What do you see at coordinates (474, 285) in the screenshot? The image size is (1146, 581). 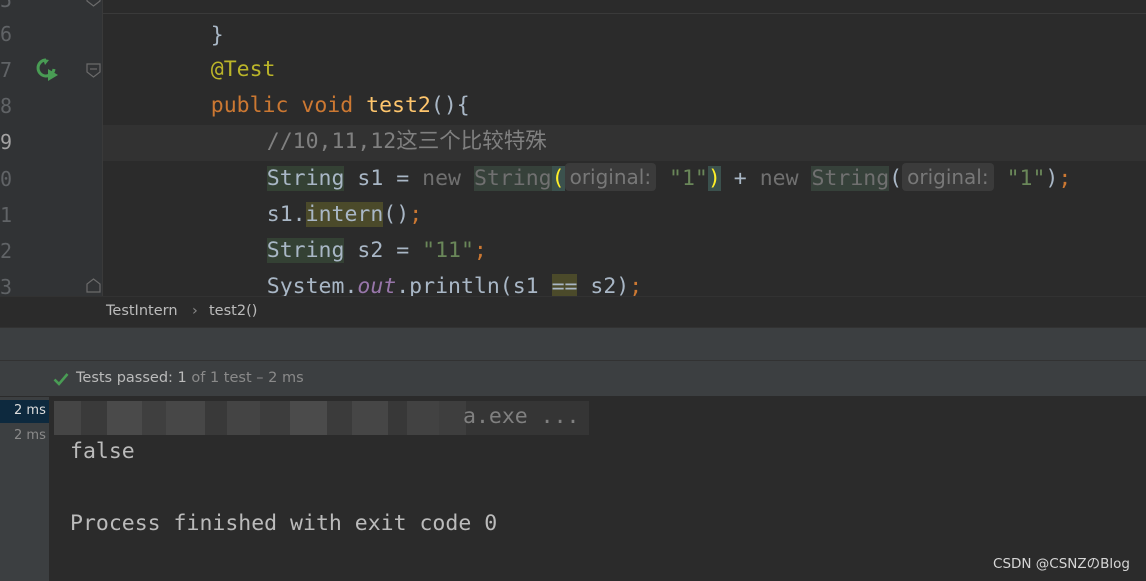 I see `println-call: .println(s1` at bounding box center [474, 285].